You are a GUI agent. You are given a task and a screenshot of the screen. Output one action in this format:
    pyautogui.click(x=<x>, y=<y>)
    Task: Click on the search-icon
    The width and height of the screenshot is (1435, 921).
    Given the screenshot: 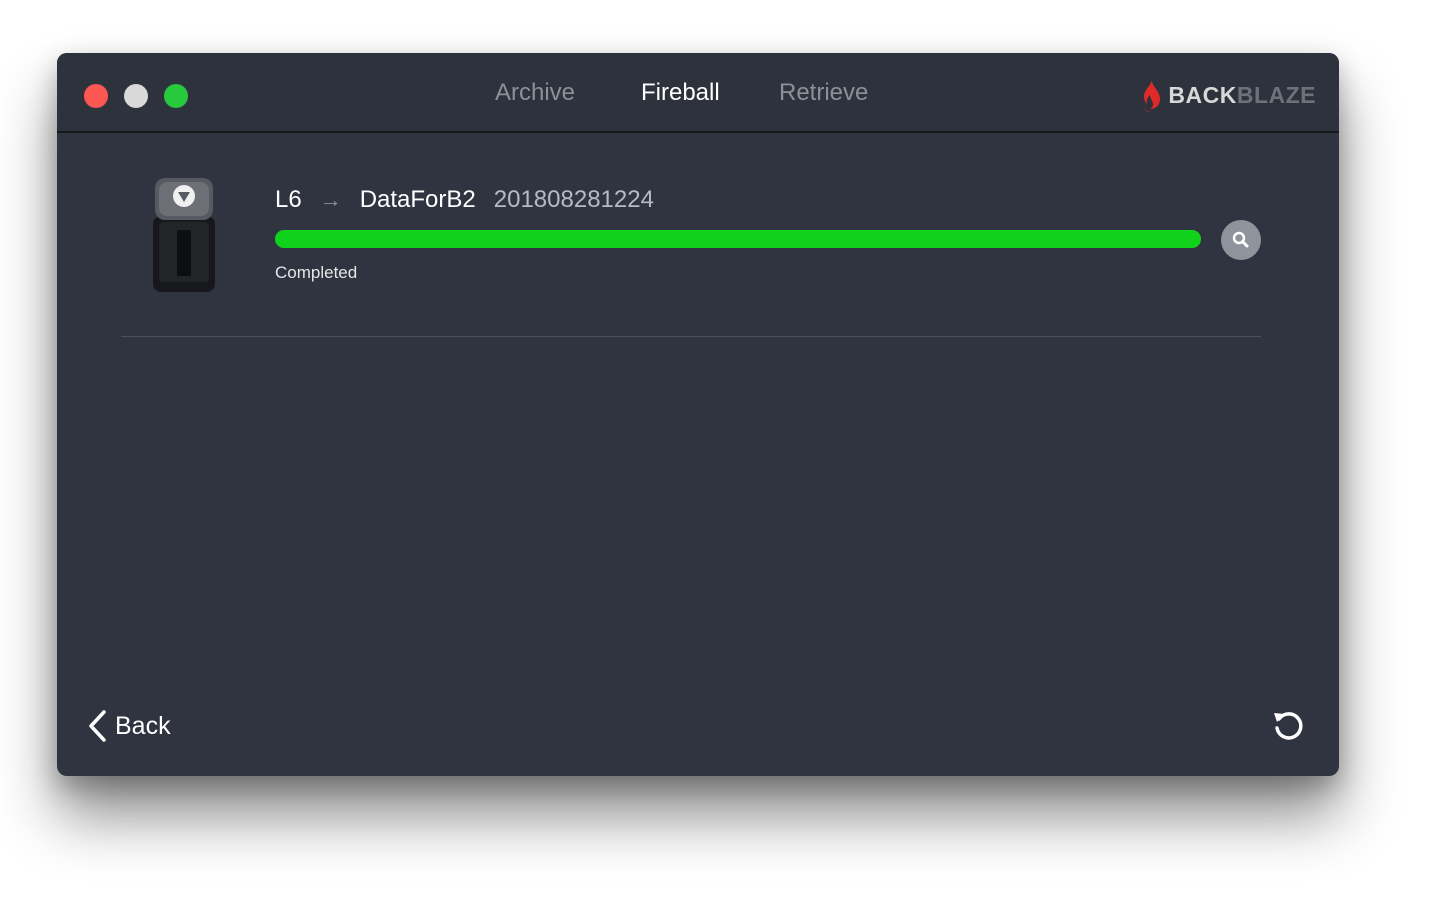 What is the action you would take?
    pyautogui.click(x=1240, y=239)
    